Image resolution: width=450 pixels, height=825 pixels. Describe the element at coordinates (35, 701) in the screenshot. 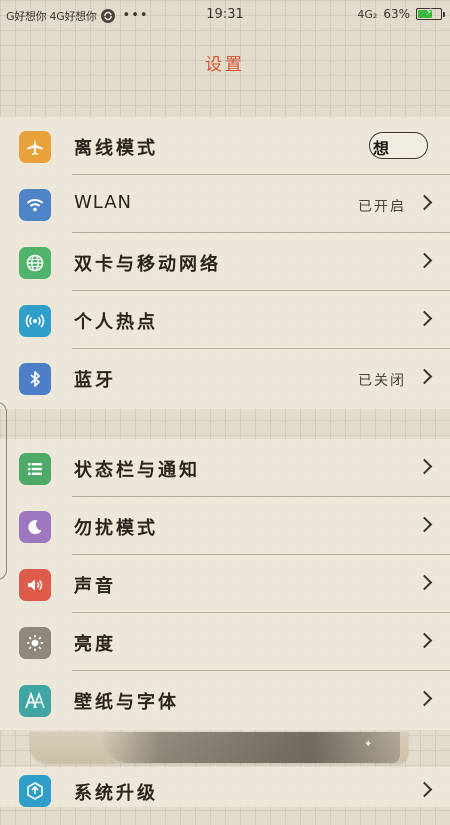

I see `wallpaper-font-icon` at that location.